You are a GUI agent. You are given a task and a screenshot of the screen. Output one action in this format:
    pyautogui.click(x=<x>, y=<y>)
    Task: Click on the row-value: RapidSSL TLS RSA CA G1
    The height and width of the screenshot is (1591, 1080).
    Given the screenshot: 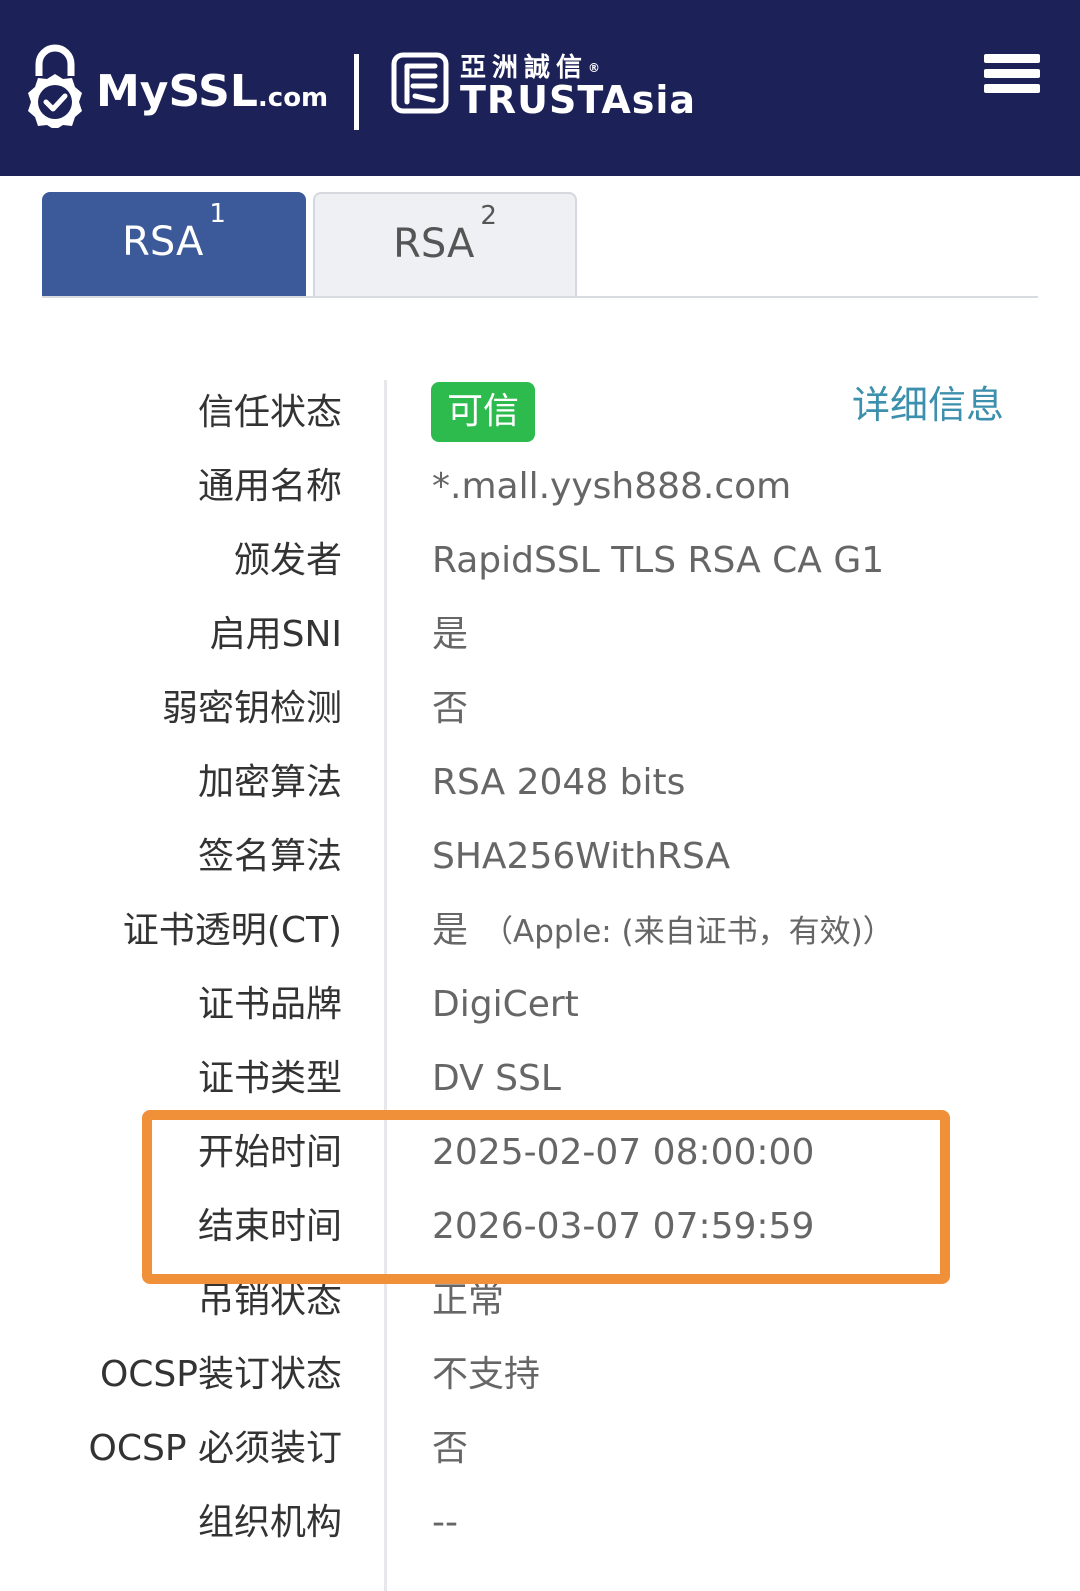 What is the action you would take?
    pyautogui.click(x=658, y=560)
    